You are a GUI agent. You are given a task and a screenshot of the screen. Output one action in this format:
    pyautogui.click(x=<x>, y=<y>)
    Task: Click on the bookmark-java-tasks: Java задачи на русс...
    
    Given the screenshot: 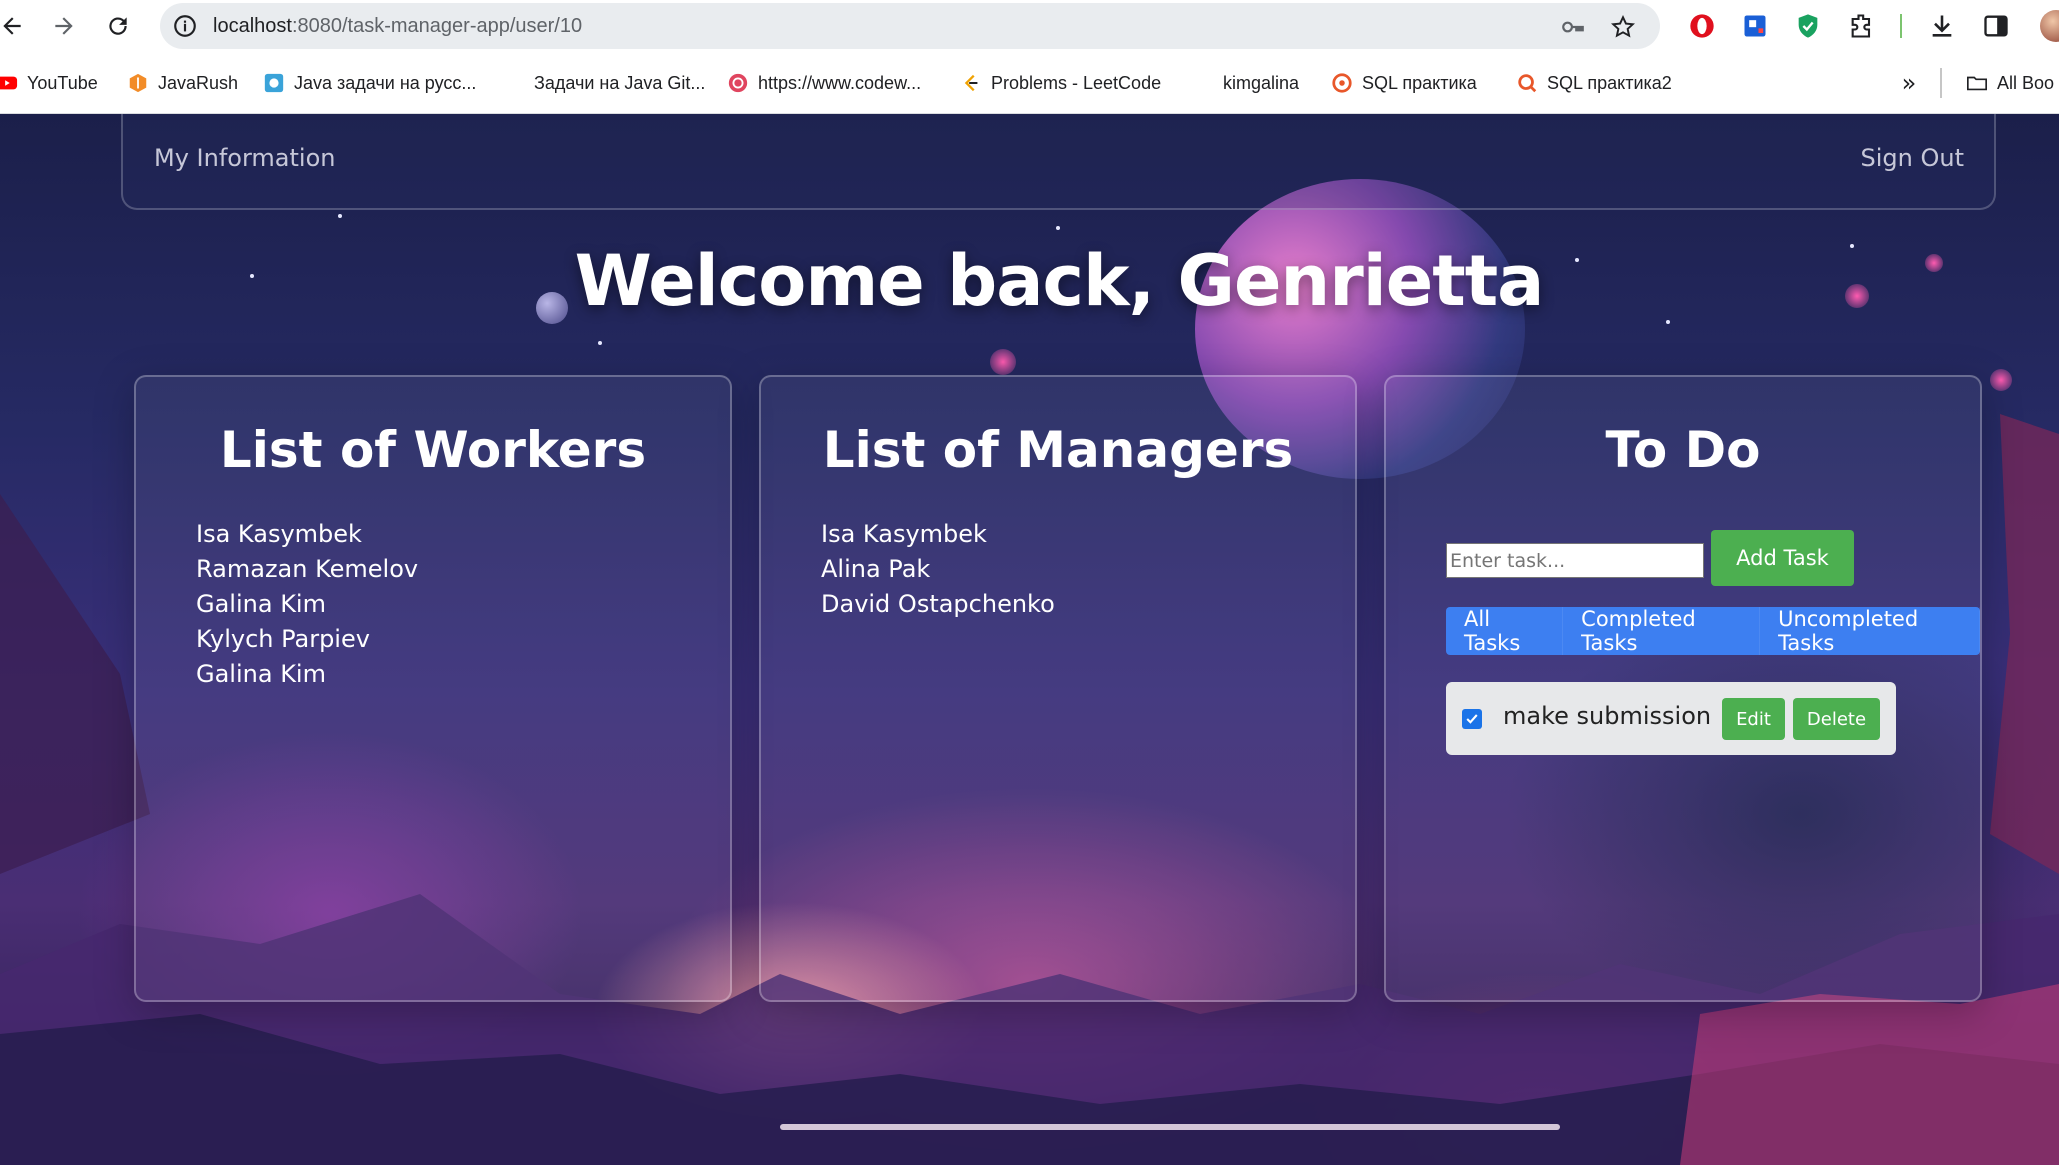 What is the action you would take?
    pyautogui.click(x=369, y=83)
    